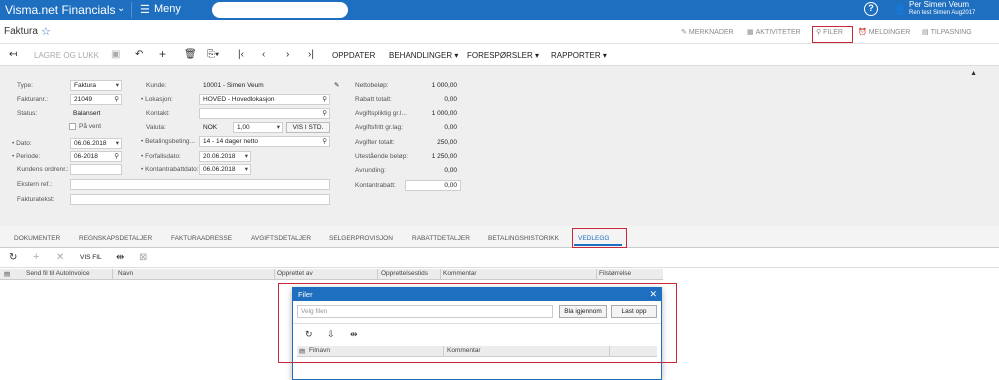 This screenshot has height=380, width=999. I want to click on period-label-text: Periode:, so click(28, 156).